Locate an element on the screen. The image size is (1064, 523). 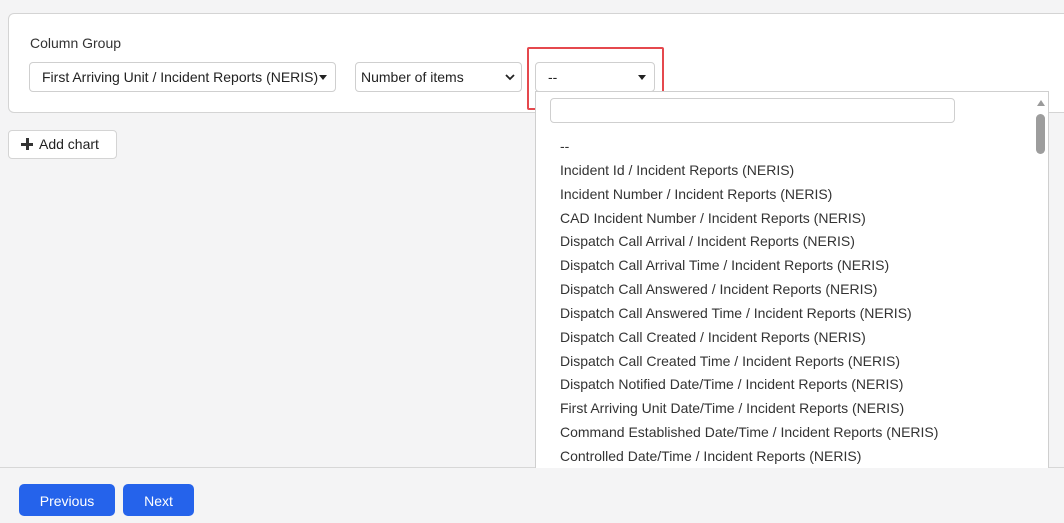
dropdown-option: Incident Id / Incident Reports (NERIS) is located at coordinates (783, 171).